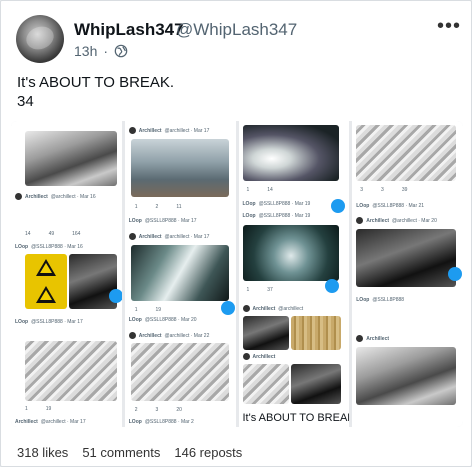 The image size is (472, 467). Describe the element at coordinates (129, 30) in the screenshot. I see `display-name: WhipLash347` at that location.